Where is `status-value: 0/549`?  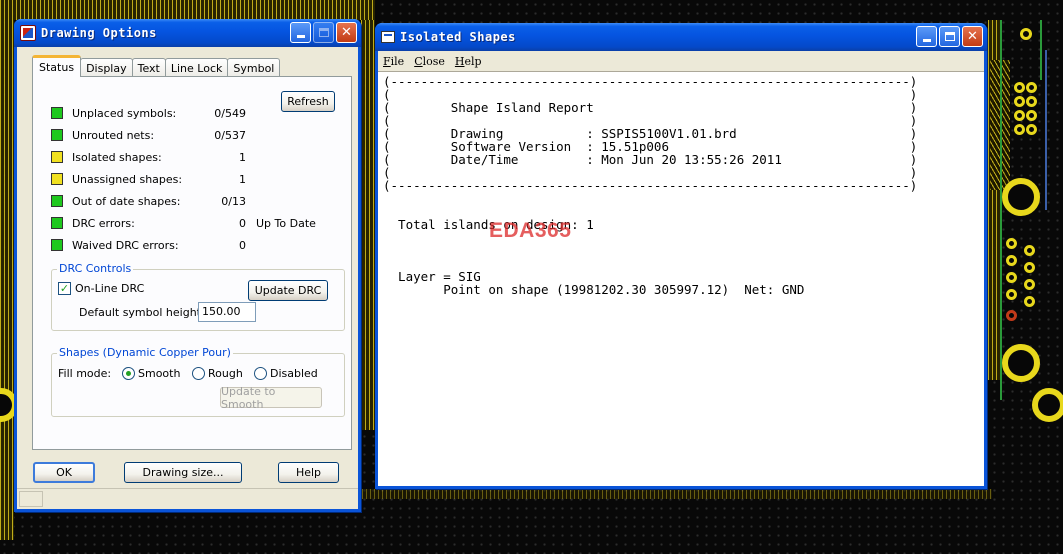 status-value: 0/549 is located at coordinates (230, 113).